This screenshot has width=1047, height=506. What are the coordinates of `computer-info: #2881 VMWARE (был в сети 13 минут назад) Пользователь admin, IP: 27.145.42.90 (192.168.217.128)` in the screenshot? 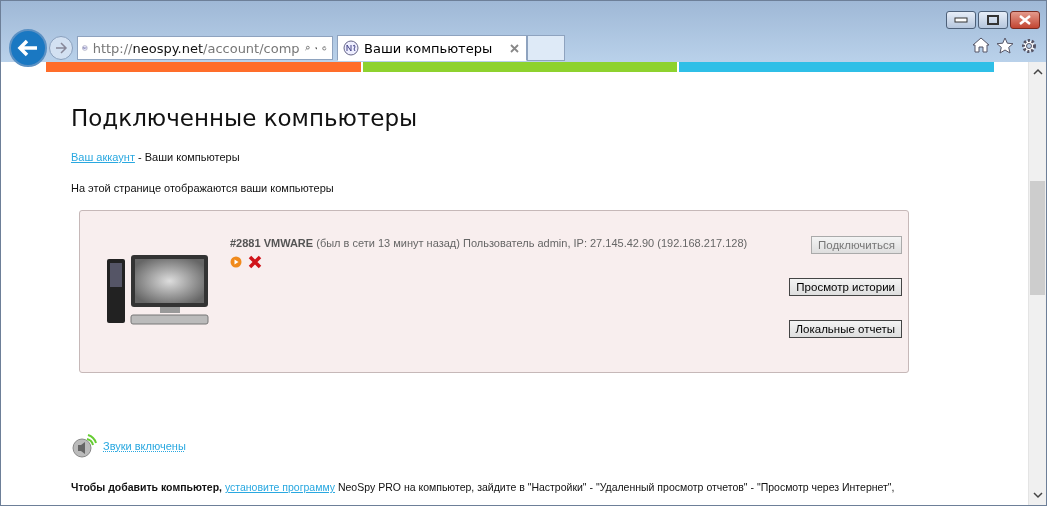 It's located at (489, 243).